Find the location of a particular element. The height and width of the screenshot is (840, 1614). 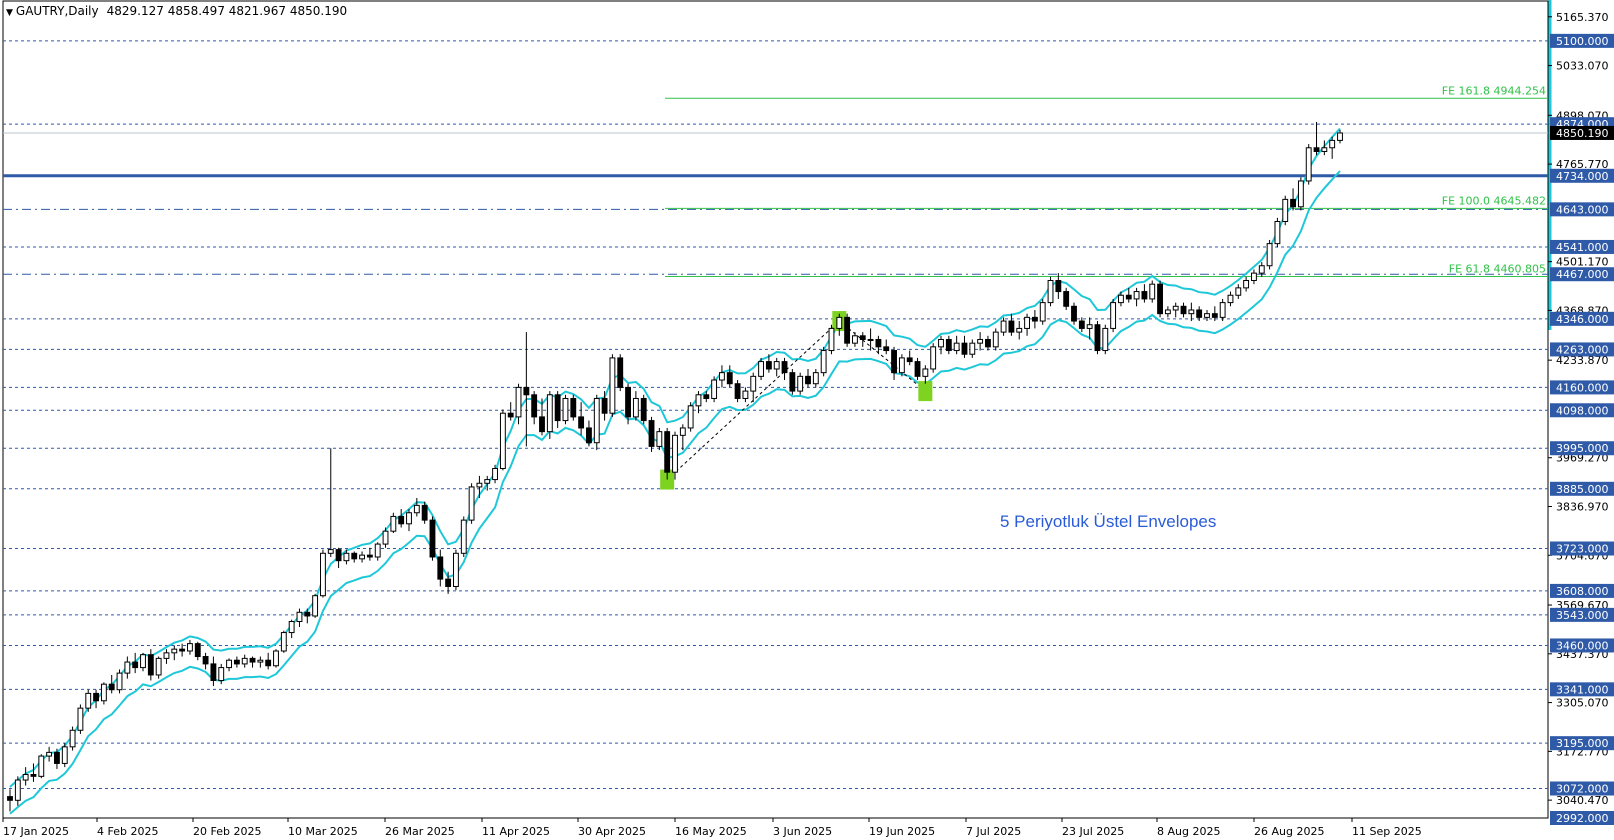

x-tick-label: 10 Mar 2025 is located at coordinates (323, 831).